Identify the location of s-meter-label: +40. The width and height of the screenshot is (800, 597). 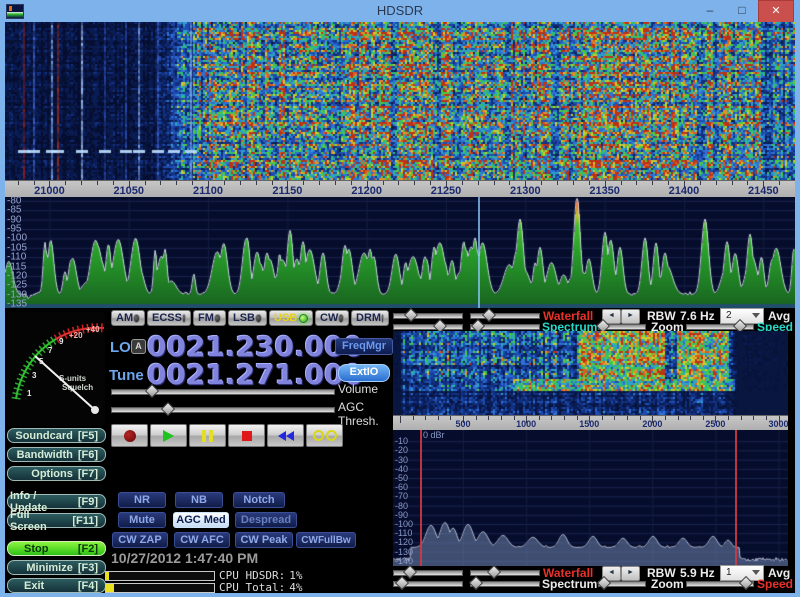
(93, 329).